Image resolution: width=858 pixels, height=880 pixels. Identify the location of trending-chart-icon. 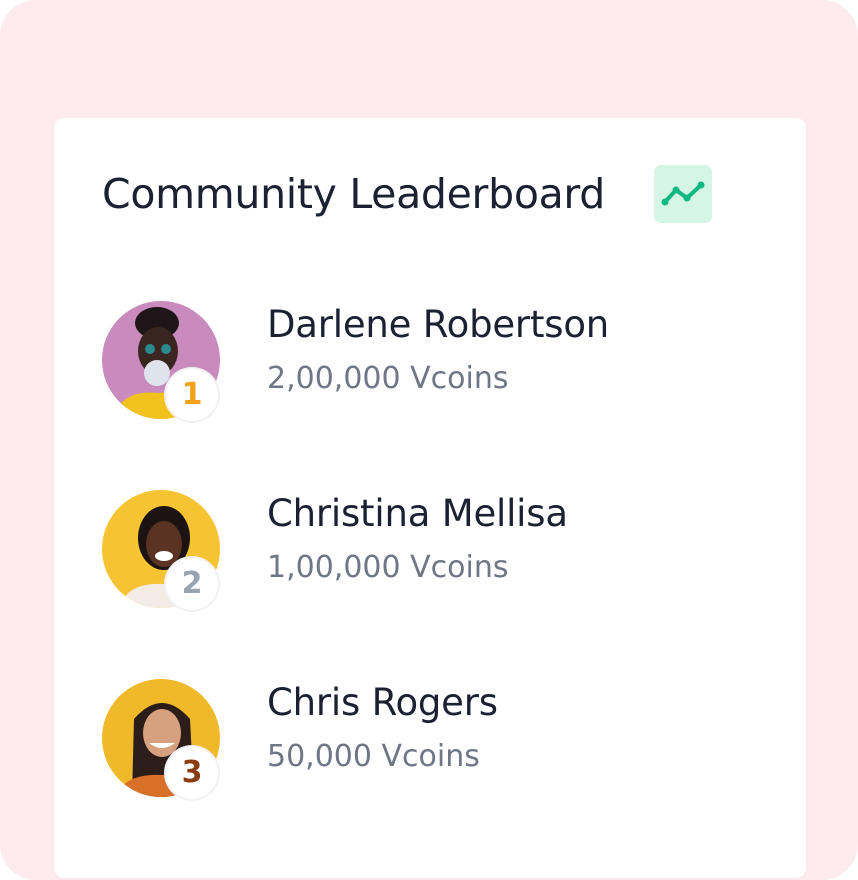
(683, 194).